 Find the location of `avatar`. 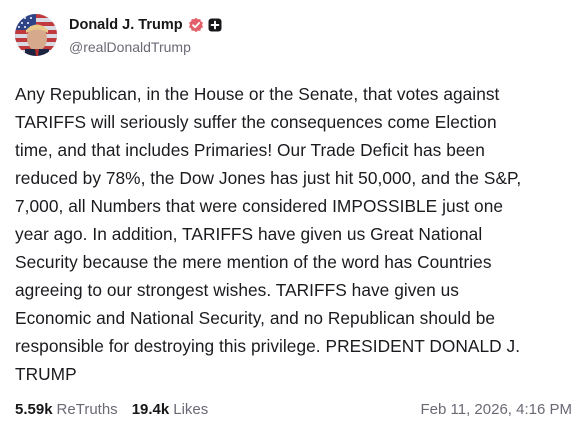

avatar is located at coordinates (36, 35).